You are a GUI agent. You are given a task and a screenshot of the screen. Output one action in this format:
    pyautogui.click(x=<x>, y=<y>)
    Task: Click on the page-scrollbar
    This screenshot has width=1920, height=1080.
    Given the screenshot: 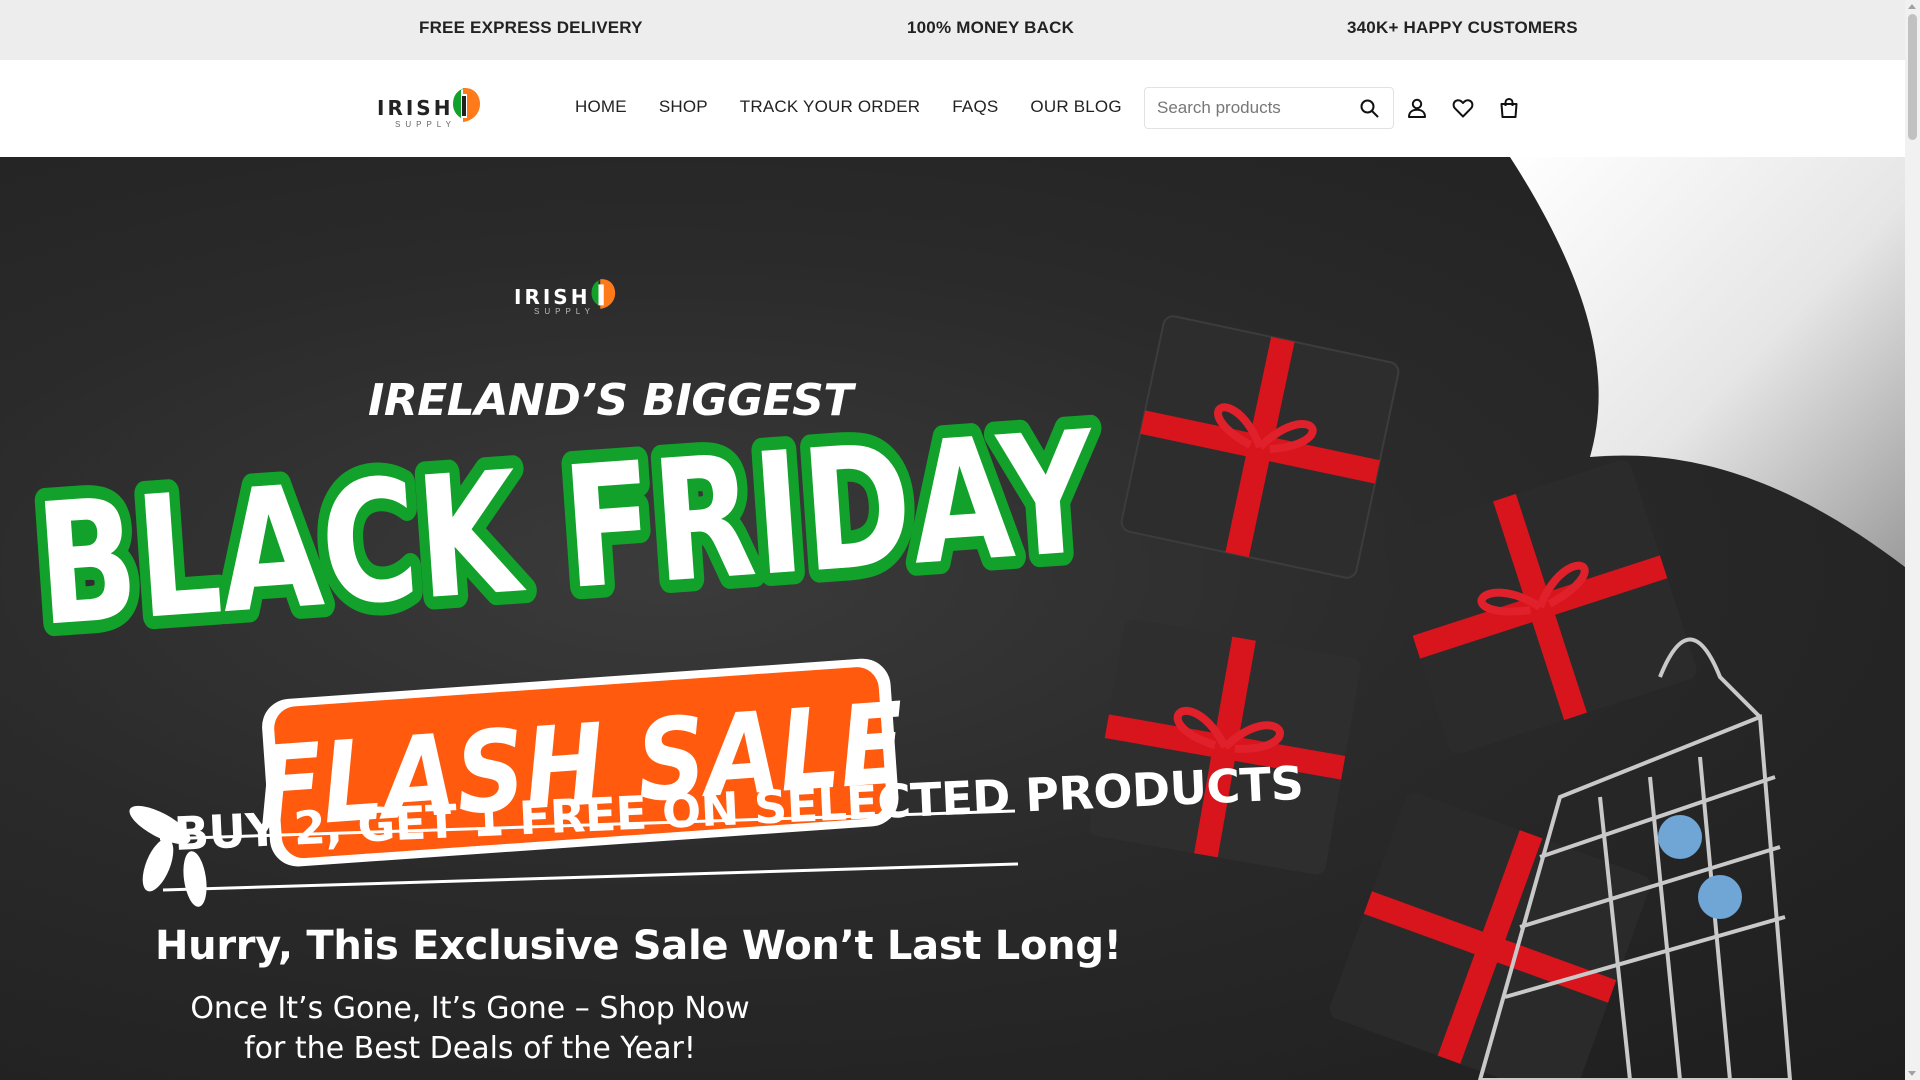 What is the action you would take?
    pyautogui.click(x=1912, y=540)
    